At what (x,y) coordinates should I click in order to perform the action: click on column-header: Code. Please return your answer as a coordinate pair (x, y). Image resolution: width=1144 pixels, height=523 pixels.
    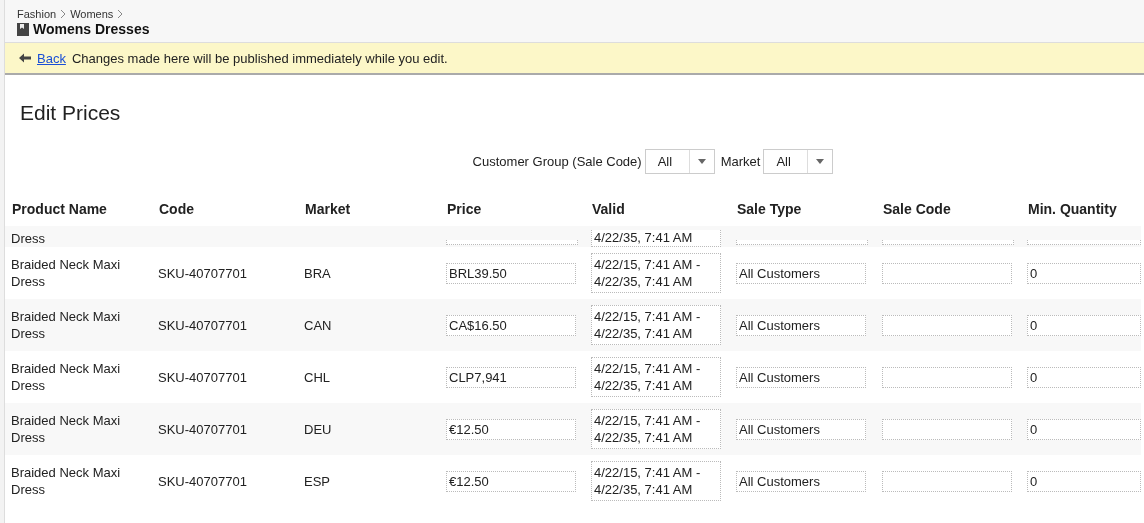
    Looking at the image, I should click on (176, 211).